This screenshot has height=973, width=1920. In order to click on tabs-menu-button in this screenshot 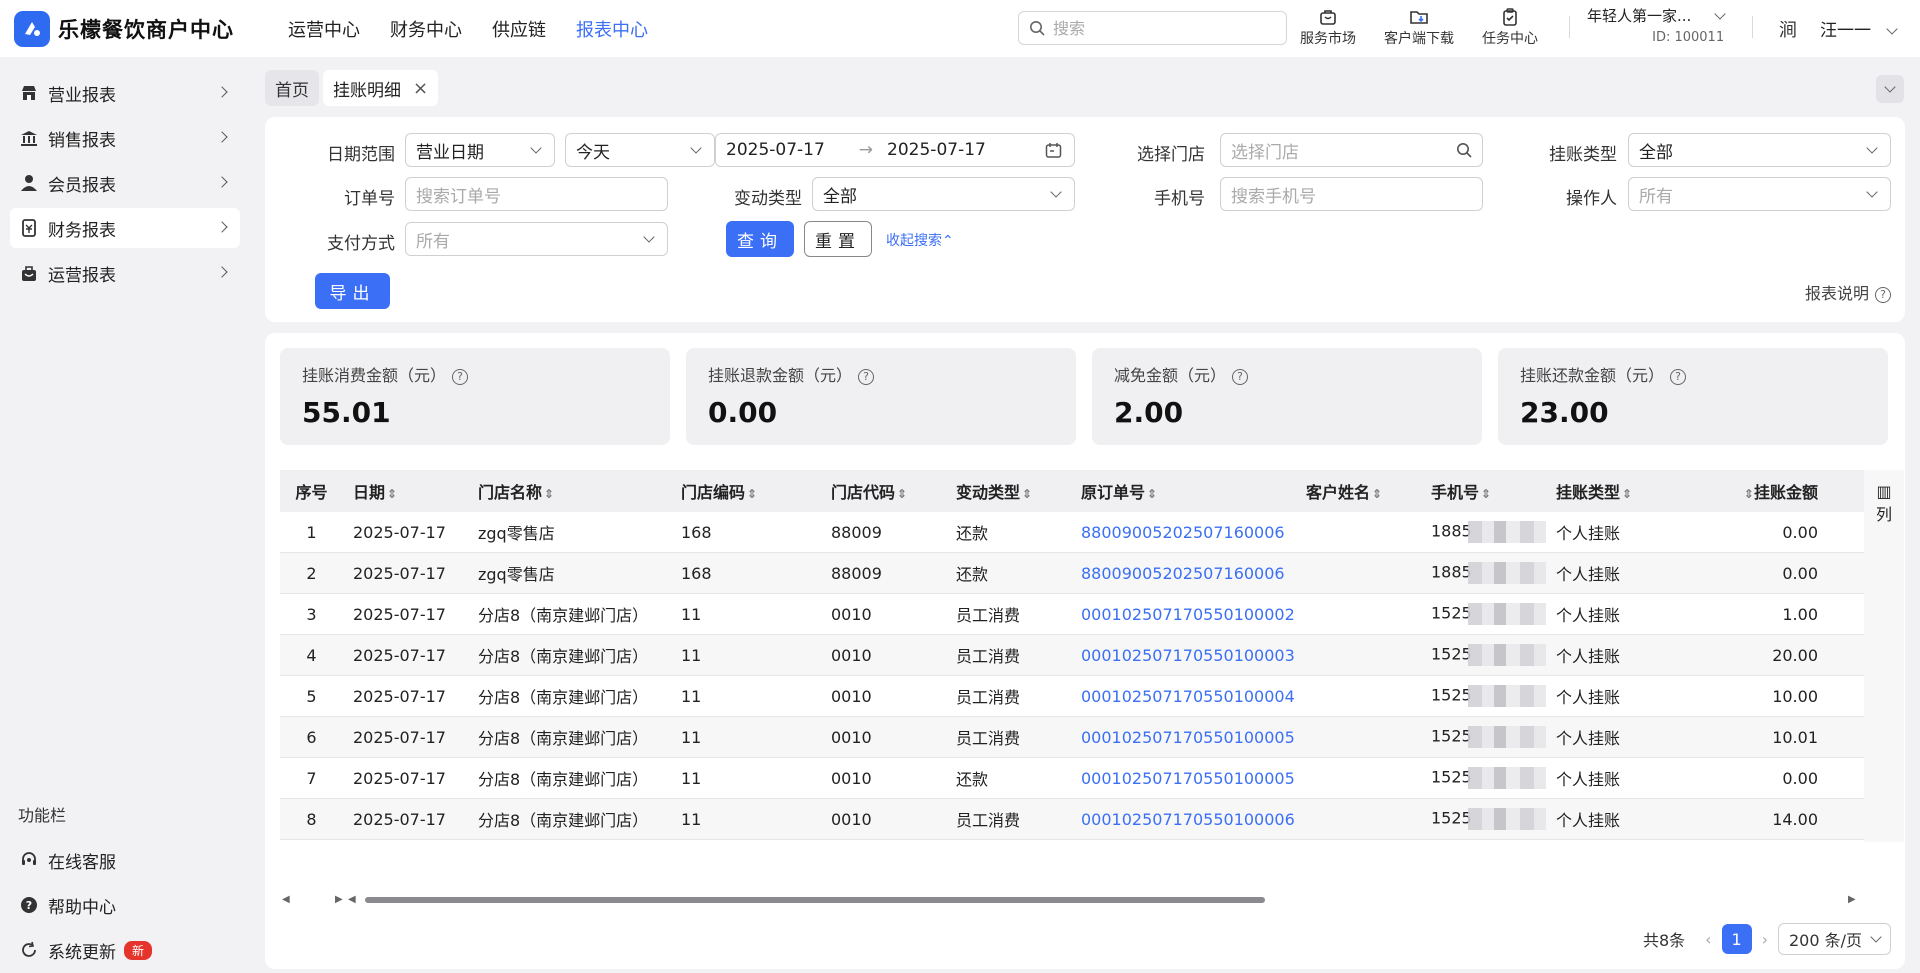, I will do `click(1890, 89)`.